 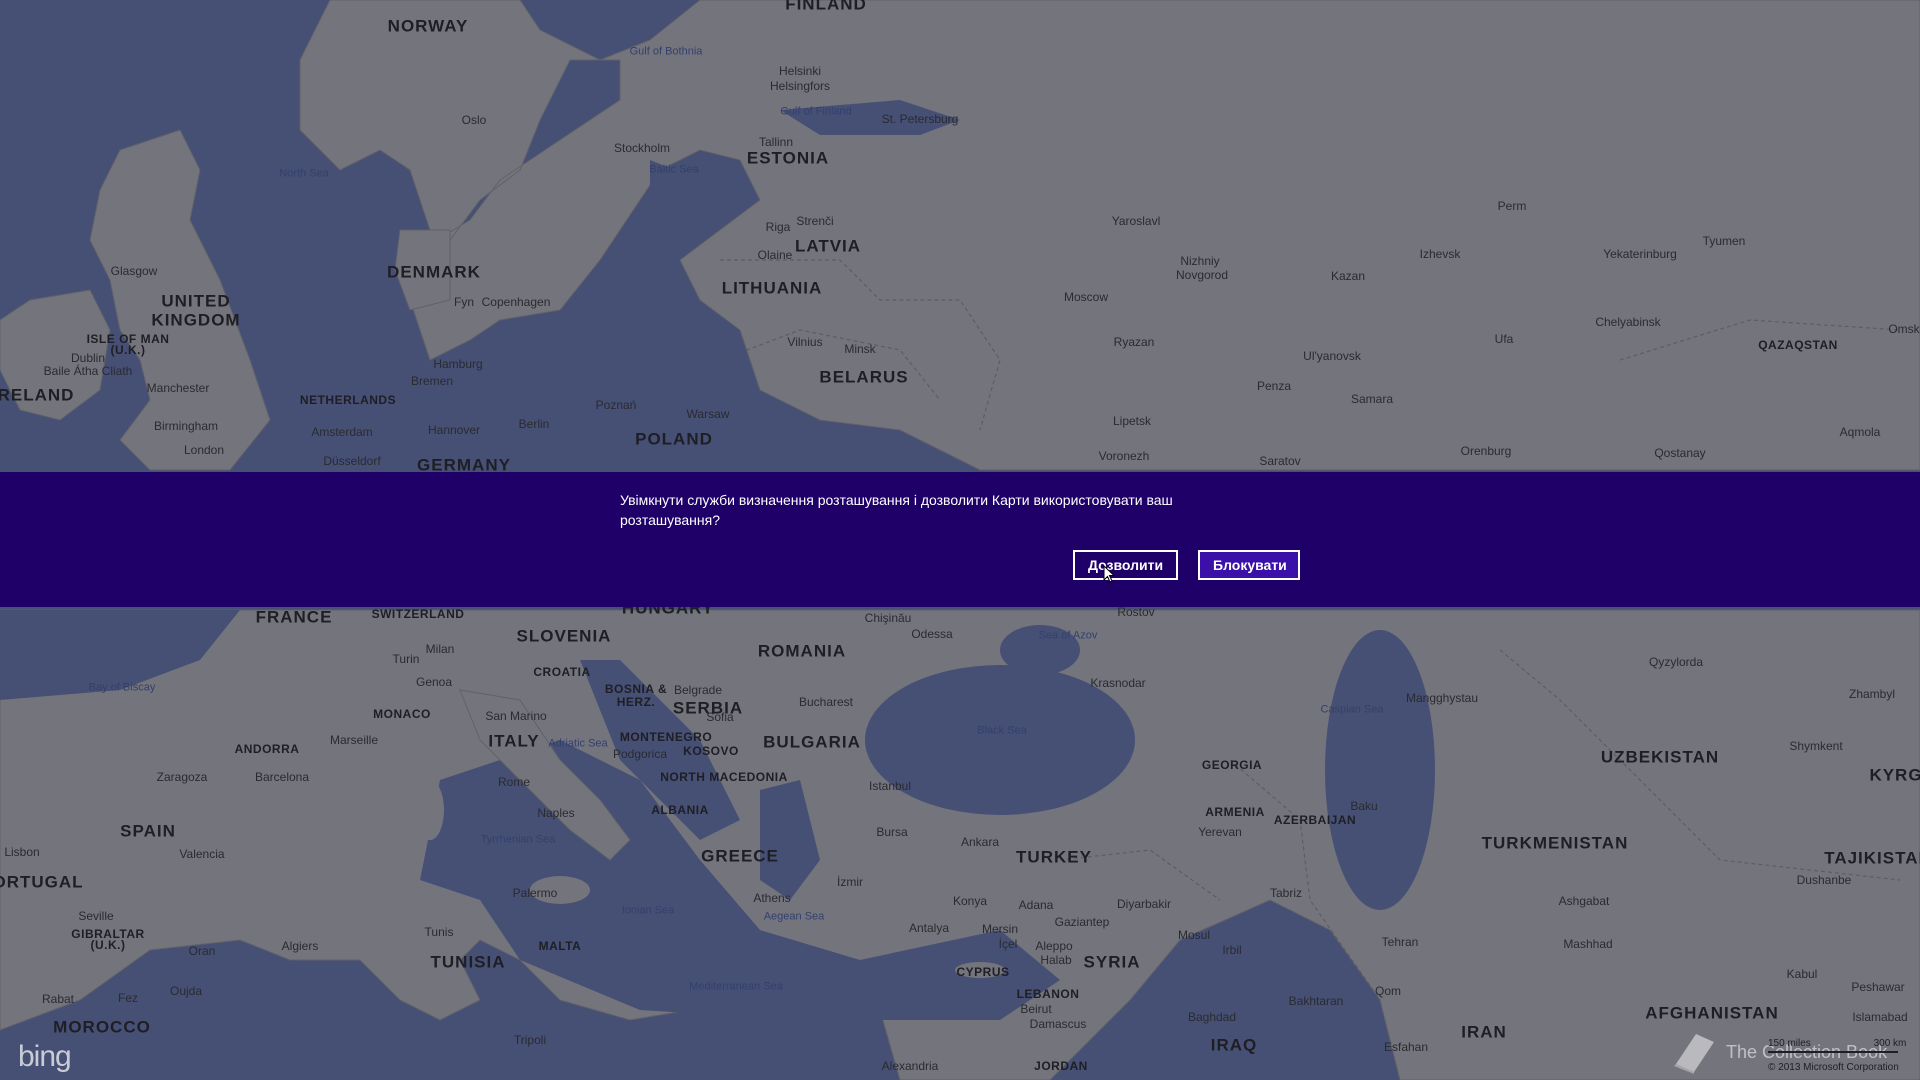 What do you see at coordinates (736, 986) in the screenshot?
I see `sea-label: Mediterranean Sea` at bounding box center [736, 986].